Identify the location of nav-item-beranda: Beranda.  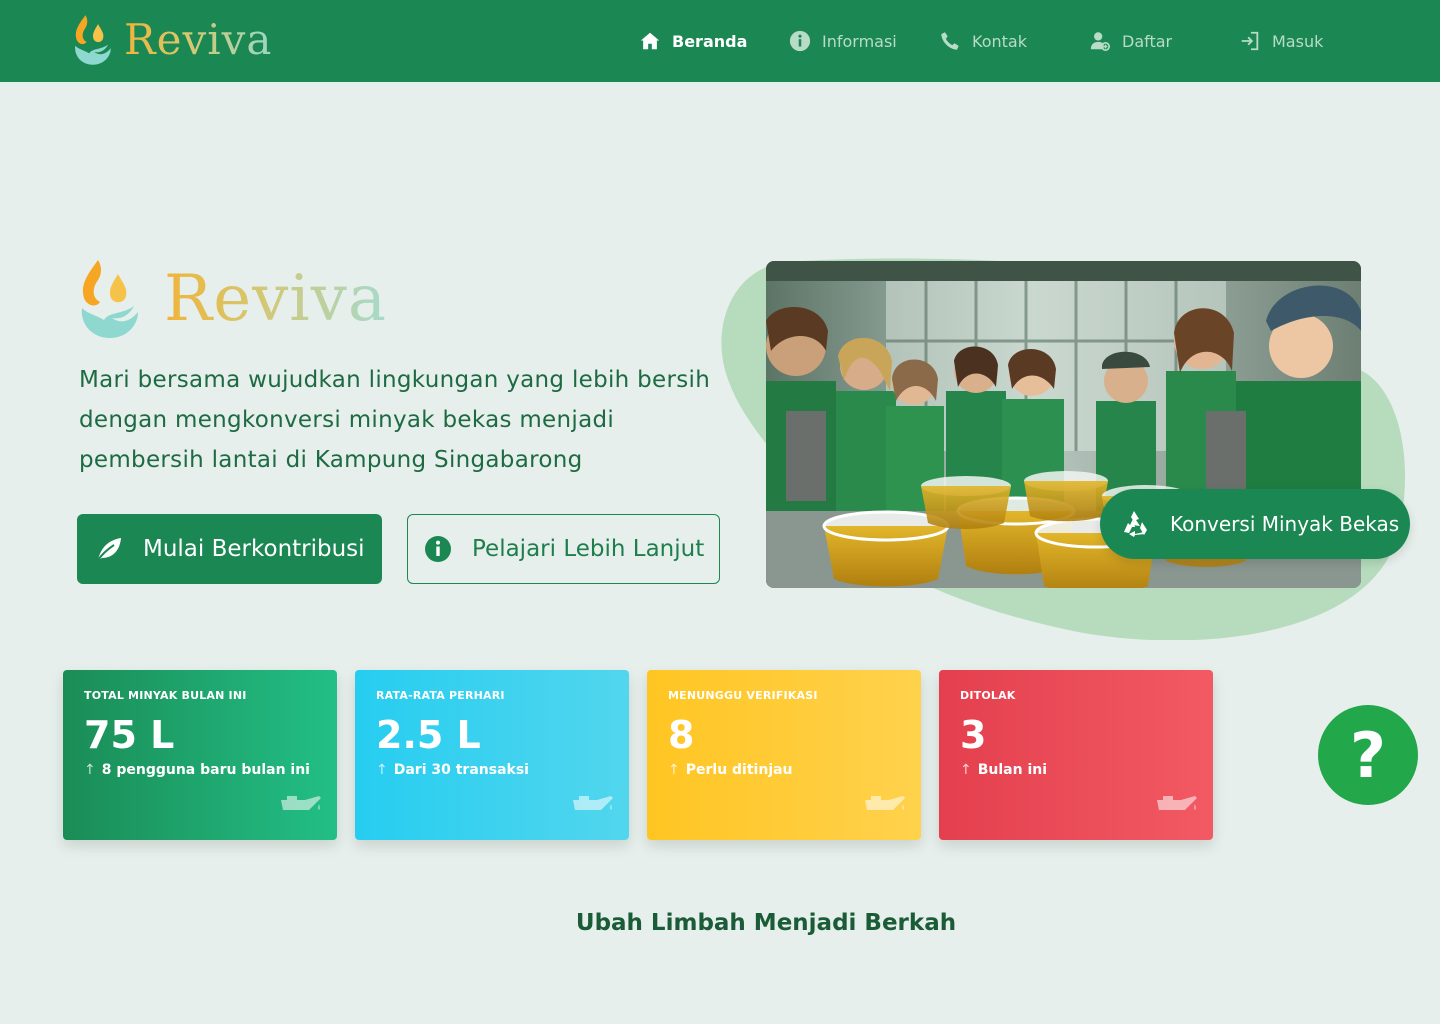
(692, 41).